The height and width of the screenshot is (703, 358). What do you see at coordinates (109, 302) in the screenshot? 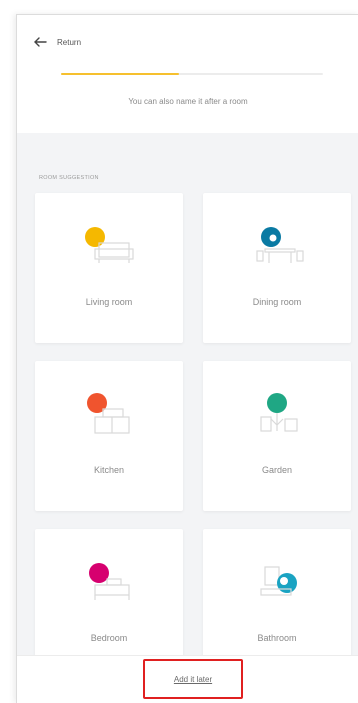
I see `room-label: Living room` at bounding box center [109, 302].